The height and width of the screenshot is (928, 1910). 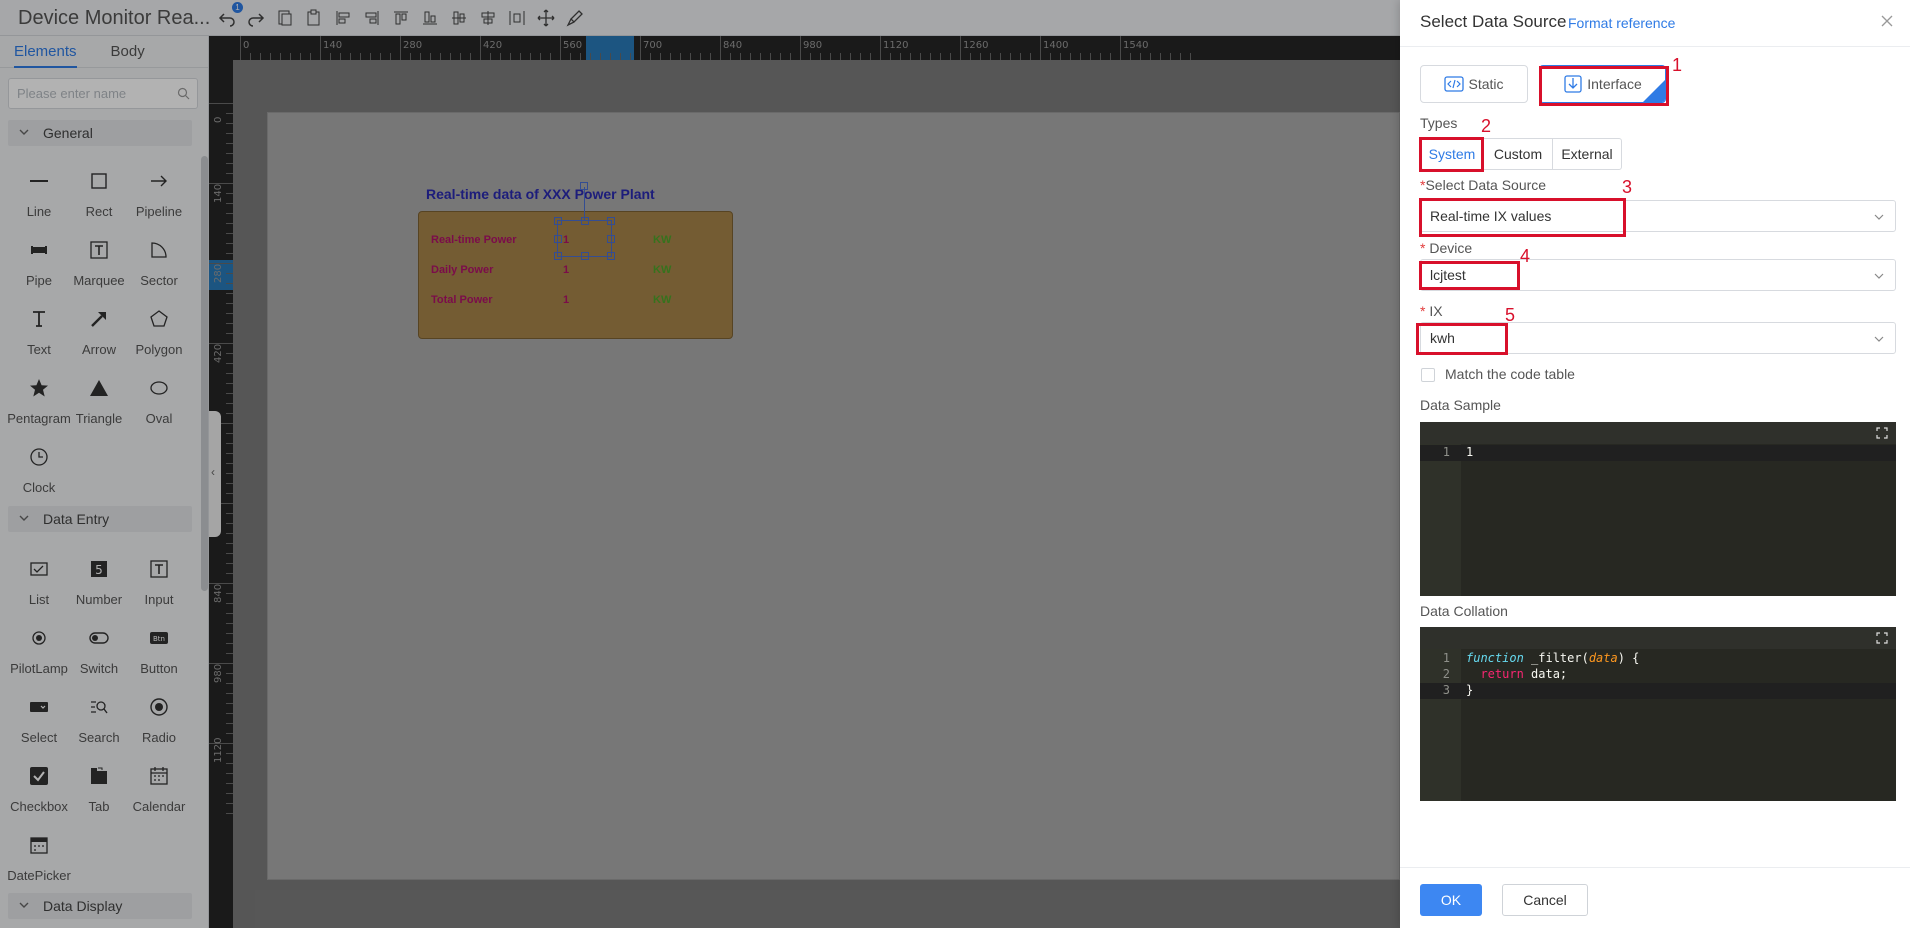 I want to click on device-label-text: Device, so click(x=1451, y=248).